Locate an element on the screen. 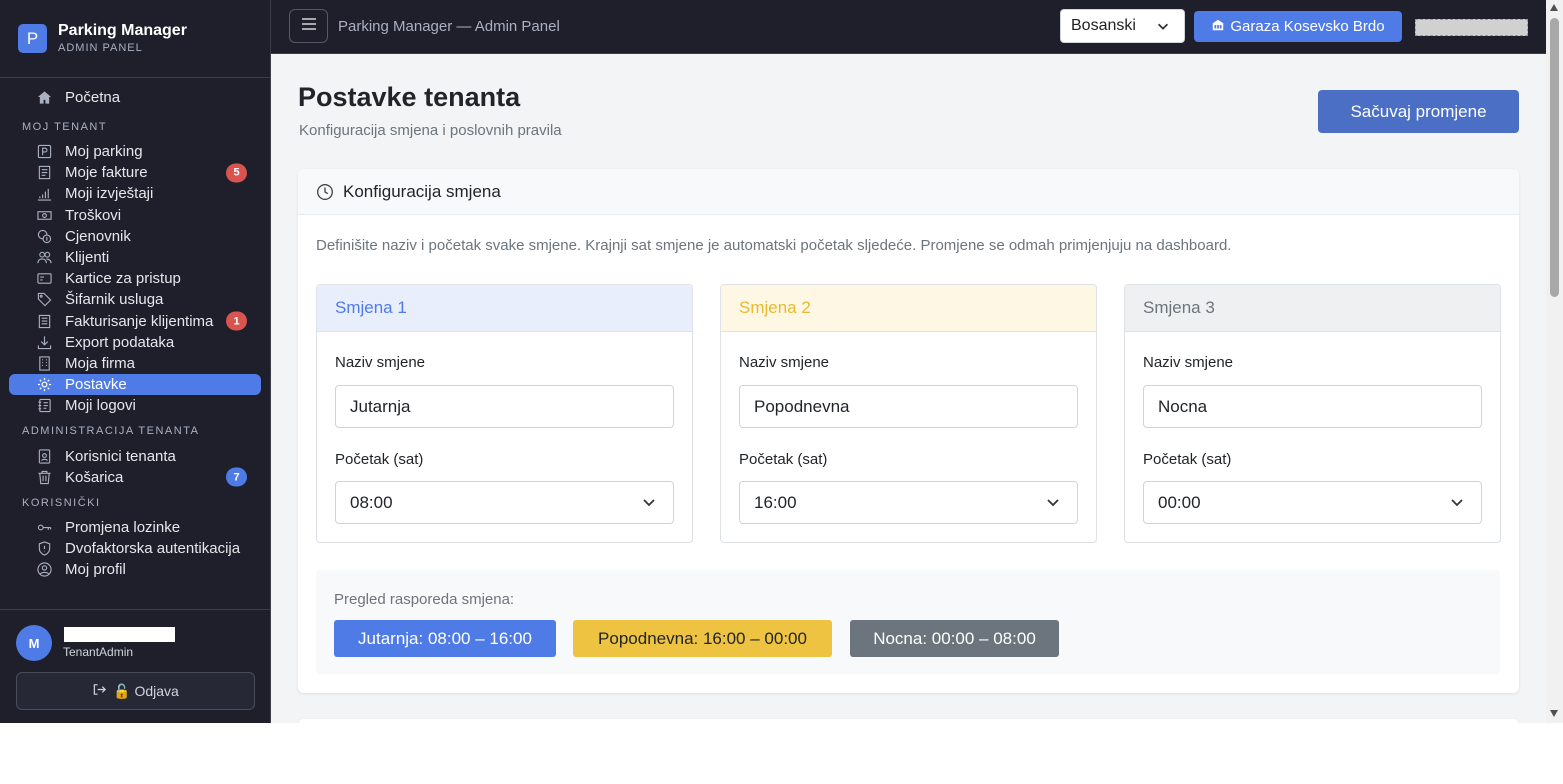  sidebar-item-label: Postavke is located at coordinates (96, 385).